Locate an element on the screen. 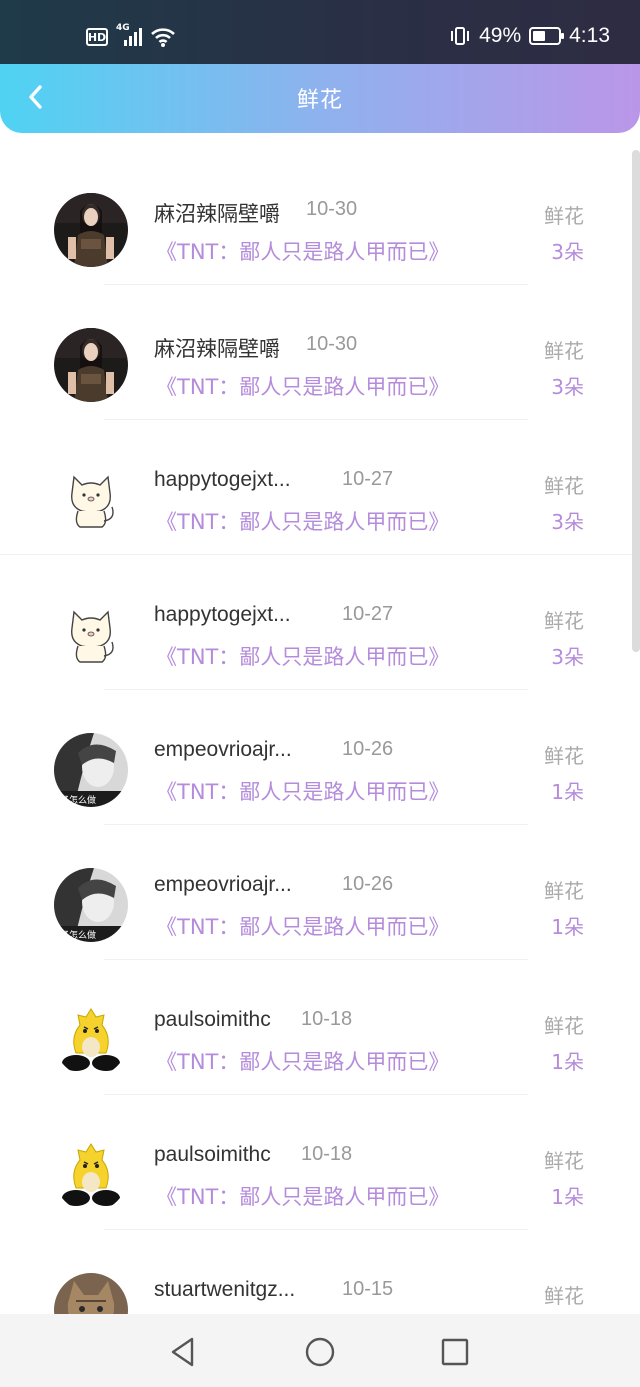 This screenshot has width=640, height=1387. home-circle-icon is located at coordinates (320, 1352).